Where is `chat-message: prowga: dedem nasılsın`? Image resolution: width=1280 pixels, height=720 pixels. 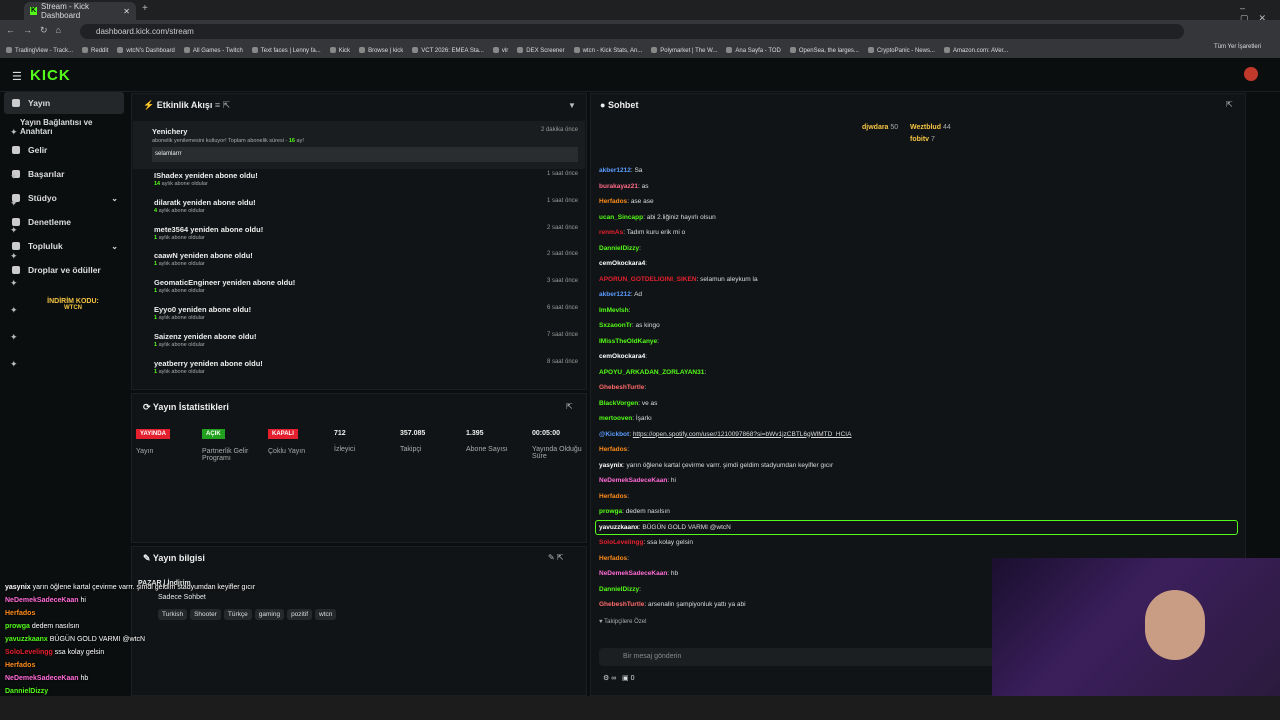
chat-message: prowga: dedem nasılsın is located at coordinates (634, 511).